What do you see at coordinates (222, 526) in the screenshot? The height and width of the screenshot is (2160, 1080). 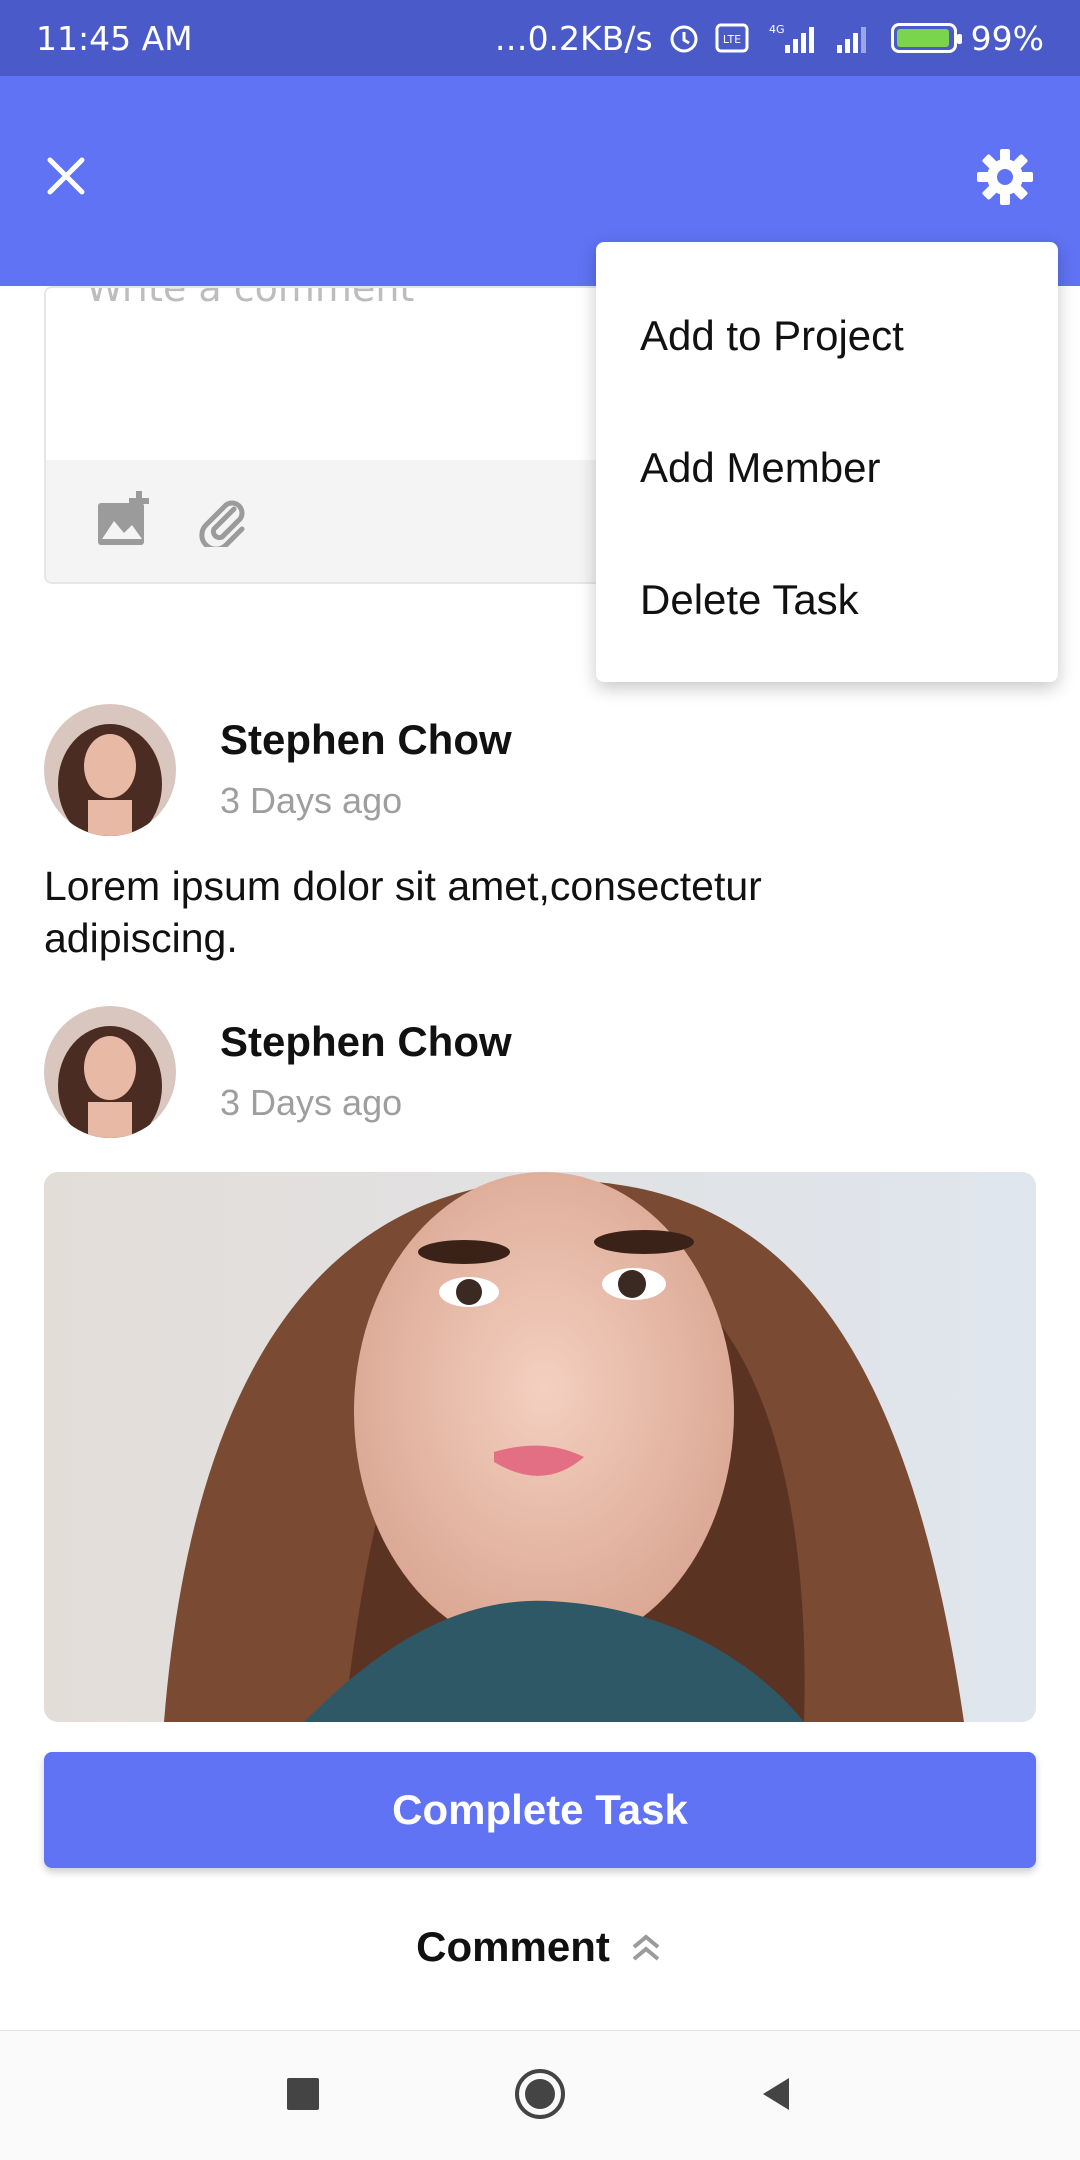 I see `attachment-icon` at bounding box center [222, 526].